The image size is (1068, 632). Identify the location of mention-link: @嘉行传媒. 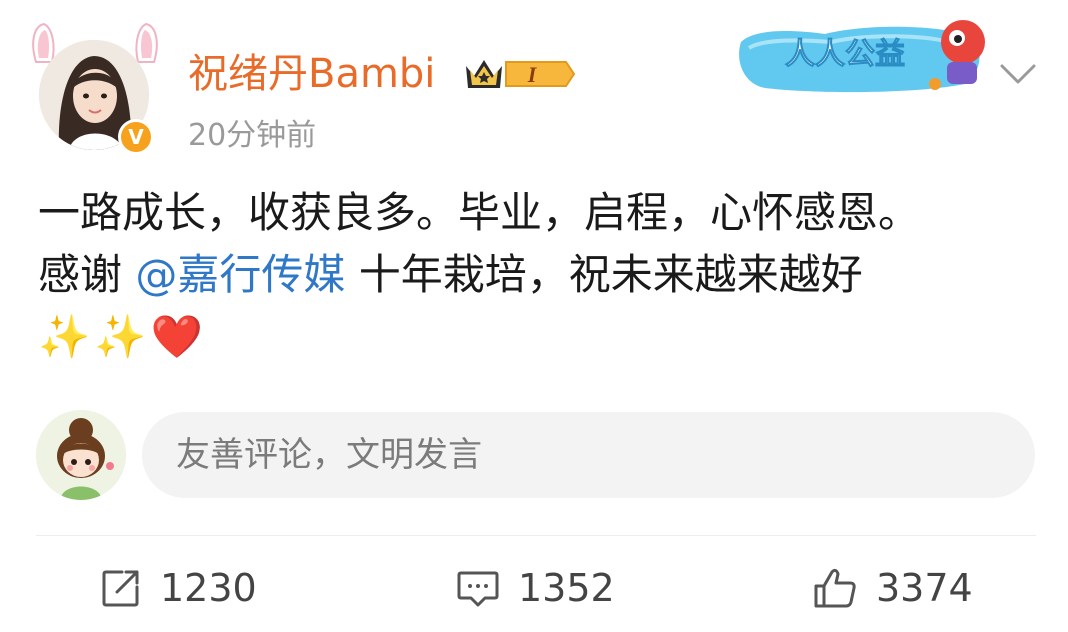
(240, 274).